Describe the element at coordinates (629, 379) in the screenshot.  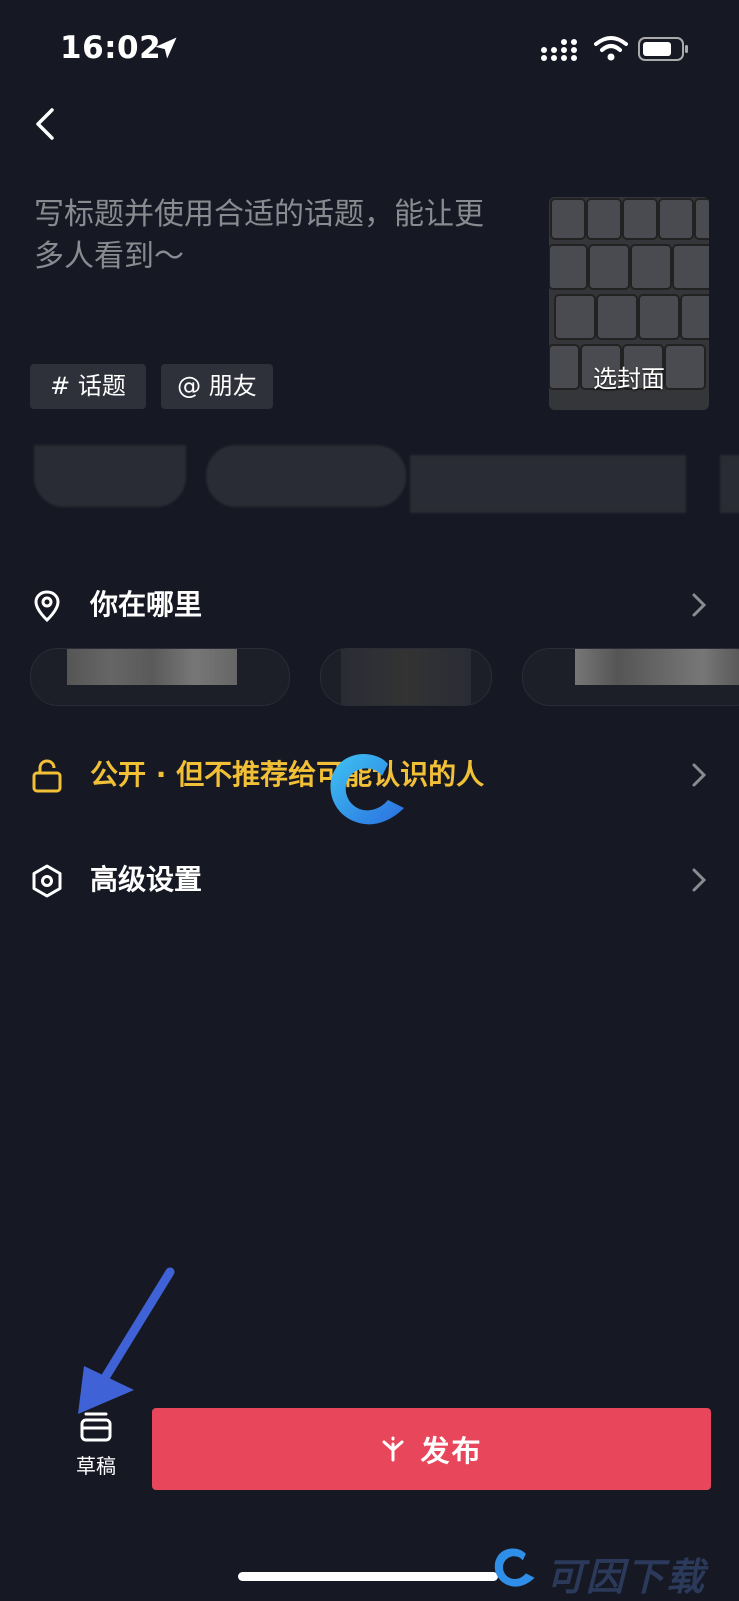
I see `cover-label: 选封面` at that location.